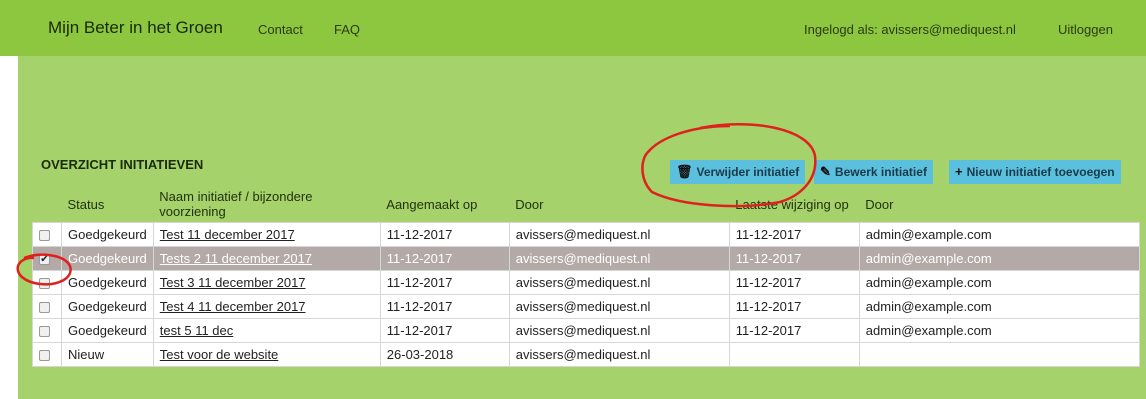  Describe the element at coordinates (266, 330) in the screenshot. I see `name-cell: test 5 11 dec` at that location.